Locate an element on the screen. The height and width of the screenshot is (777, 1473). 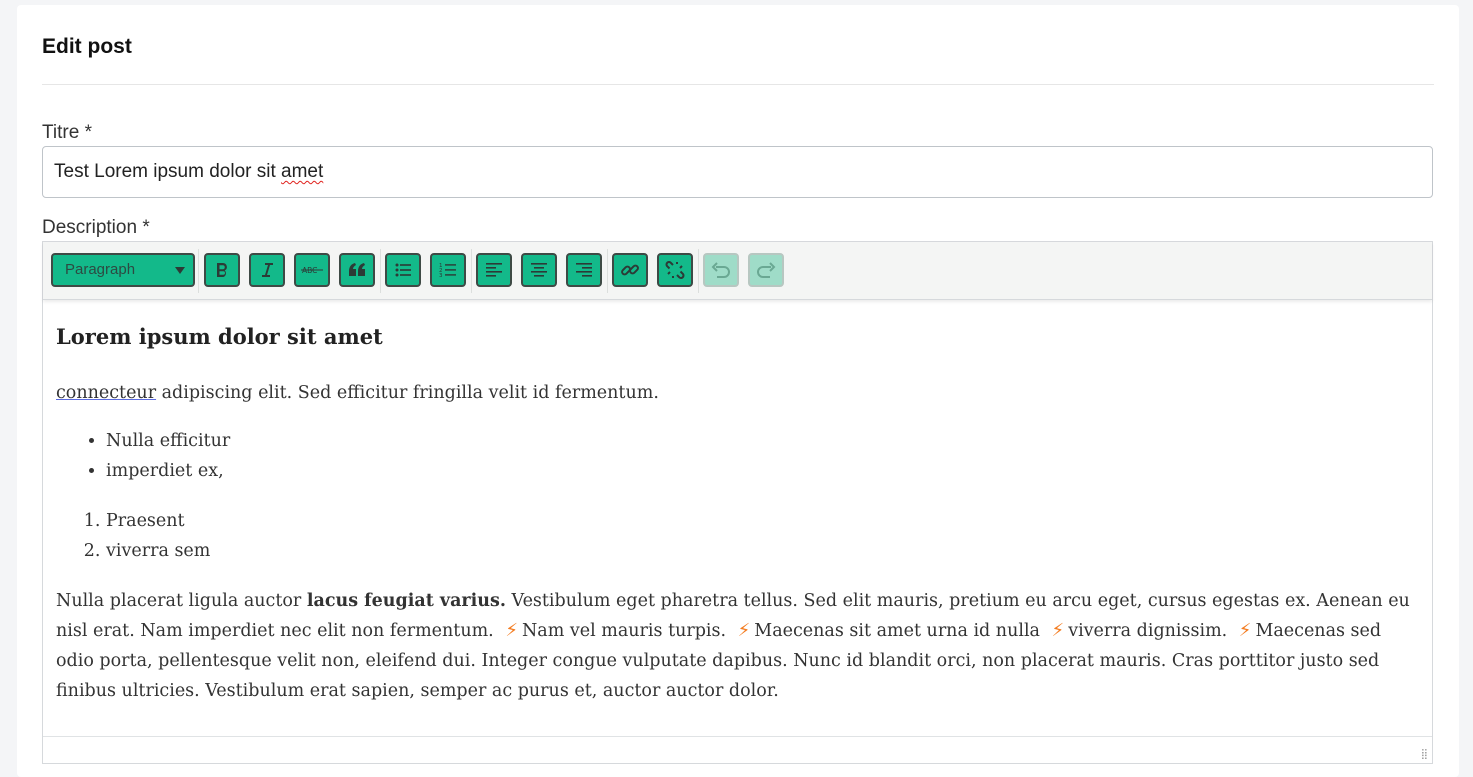
blockquote-button is located at coordinates (357, 270).